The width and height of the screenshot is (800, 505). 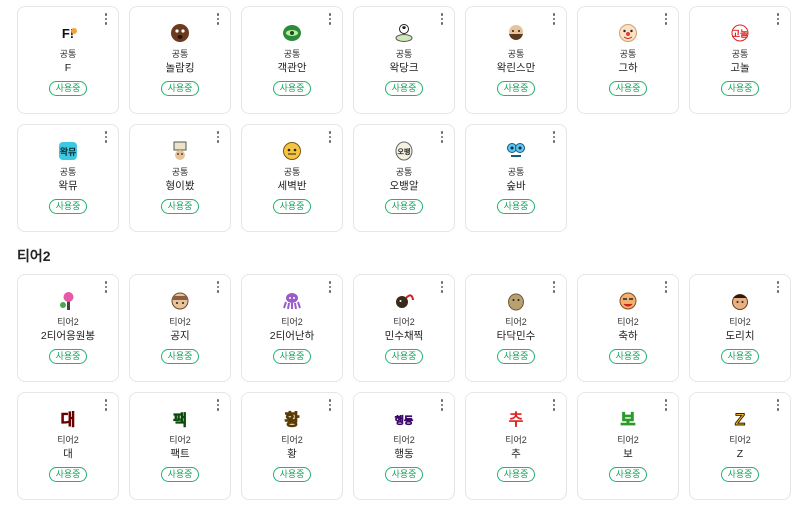 What do you see at coordinates (404, 328) in the screenshot?
I see `emote-card: 티어2 민수채찍 사용중` at bounding box center [404, 328].